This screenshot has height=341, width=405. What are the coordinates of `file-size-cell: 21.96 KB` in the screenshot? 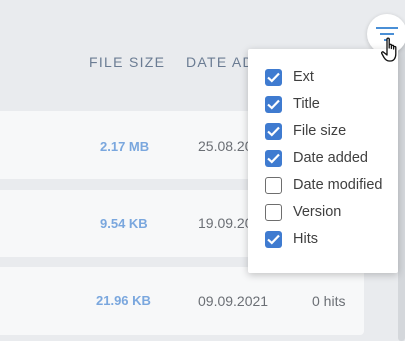 It's located at (123, 300).